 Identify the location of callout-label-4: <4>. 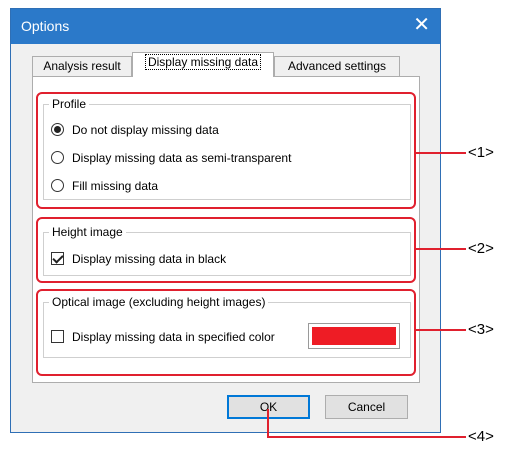
(481, 436).